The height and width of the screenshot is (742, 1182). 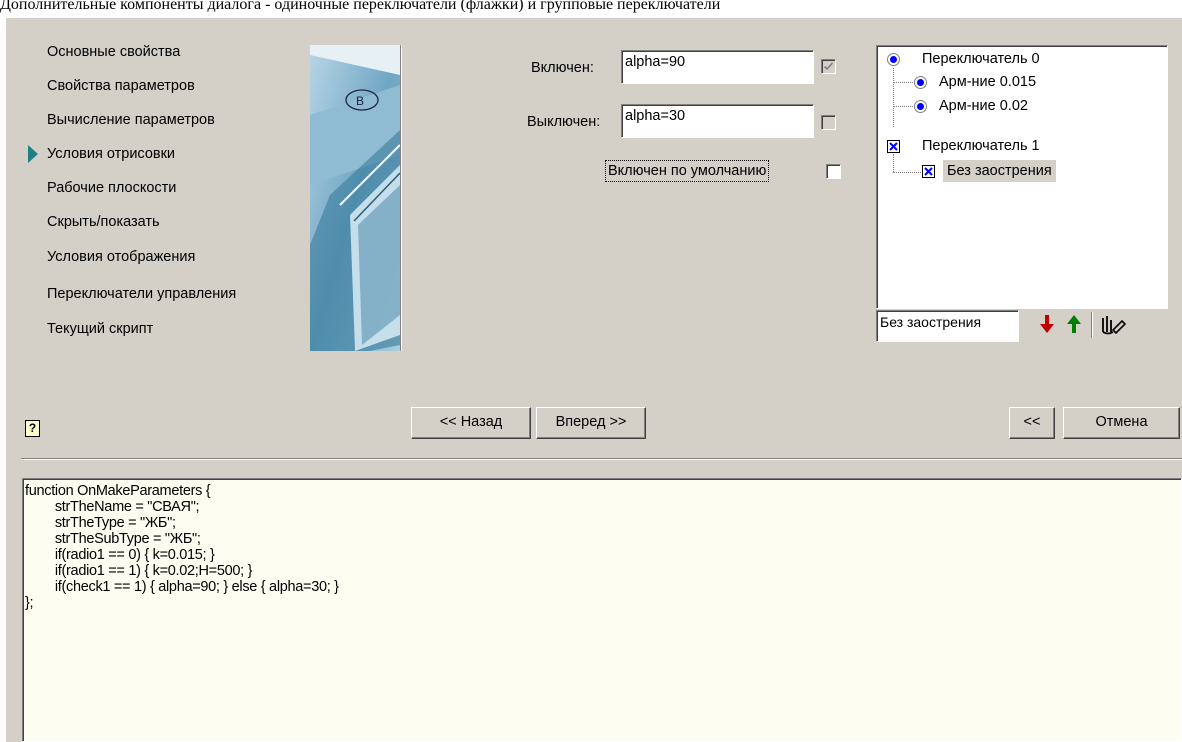 What do you see at coordinates (562, 68) in the screenshot?
I see `on-label: Включен:` at bounding box center [562, 68].